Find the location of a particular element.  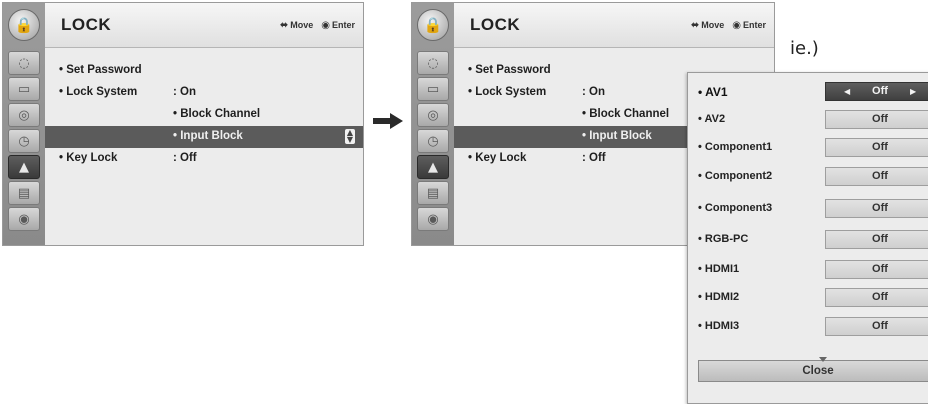

input-row-hdmi3: • HDMI3 Off is located at coordinates (808, 327).